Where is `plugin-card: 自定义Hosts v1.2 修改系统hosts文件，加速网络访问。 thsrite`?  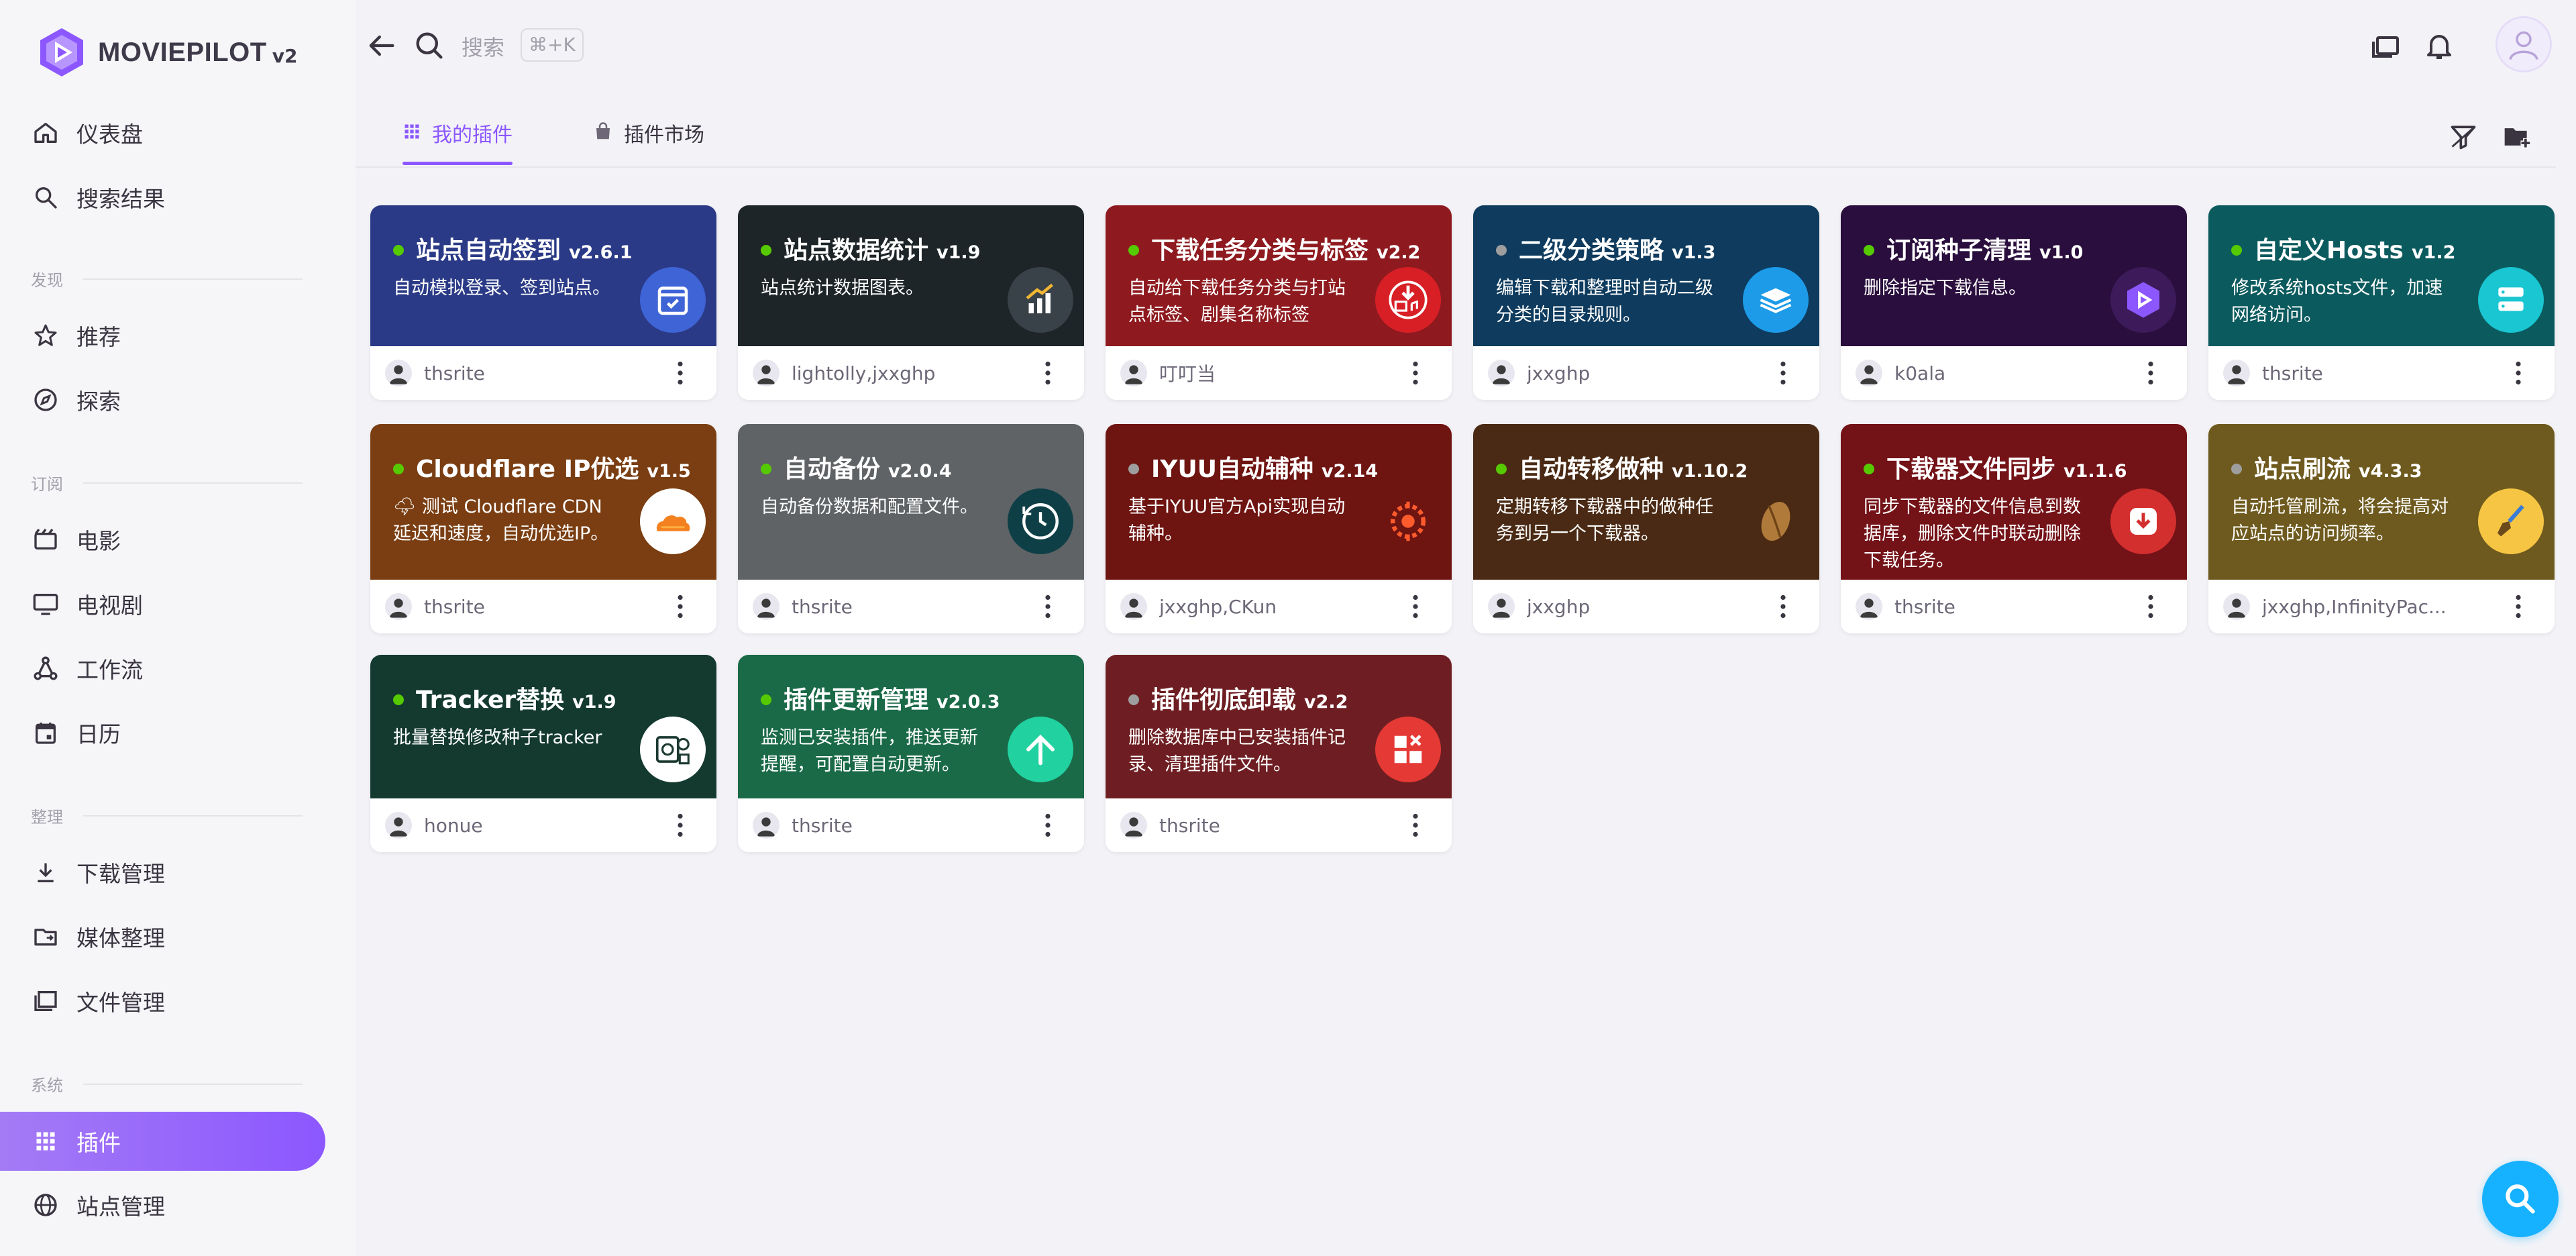 plugin-card: 自定义Hosts v1.2 修改系统hosts文件，加速网络访问。 thsrite is located at coordinates (2381, 302).